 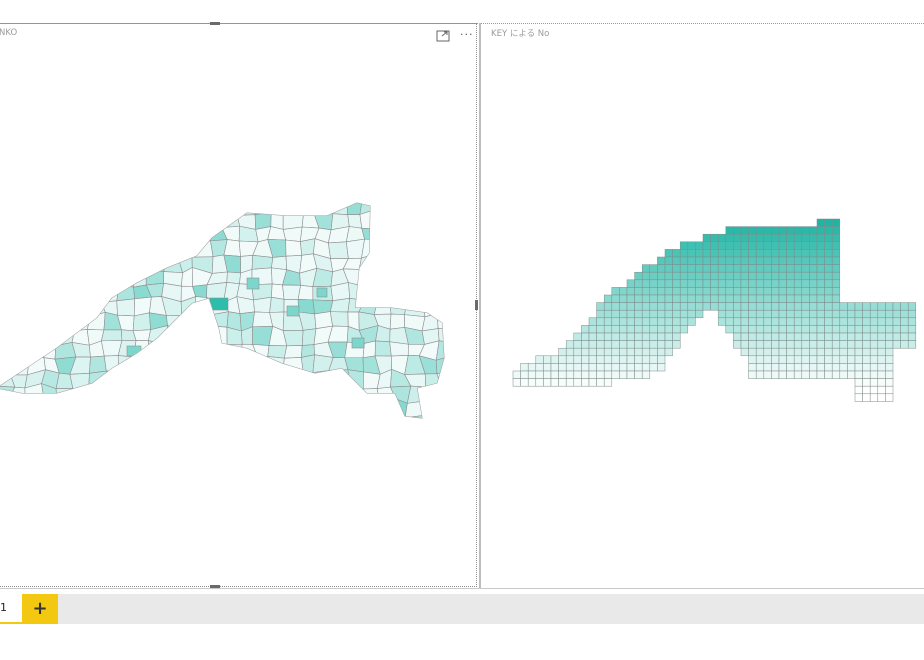 What do you see at coordinates (476, 305) in the screenshot?
I see `resize-handle-right` at bounding box center [476, 305].